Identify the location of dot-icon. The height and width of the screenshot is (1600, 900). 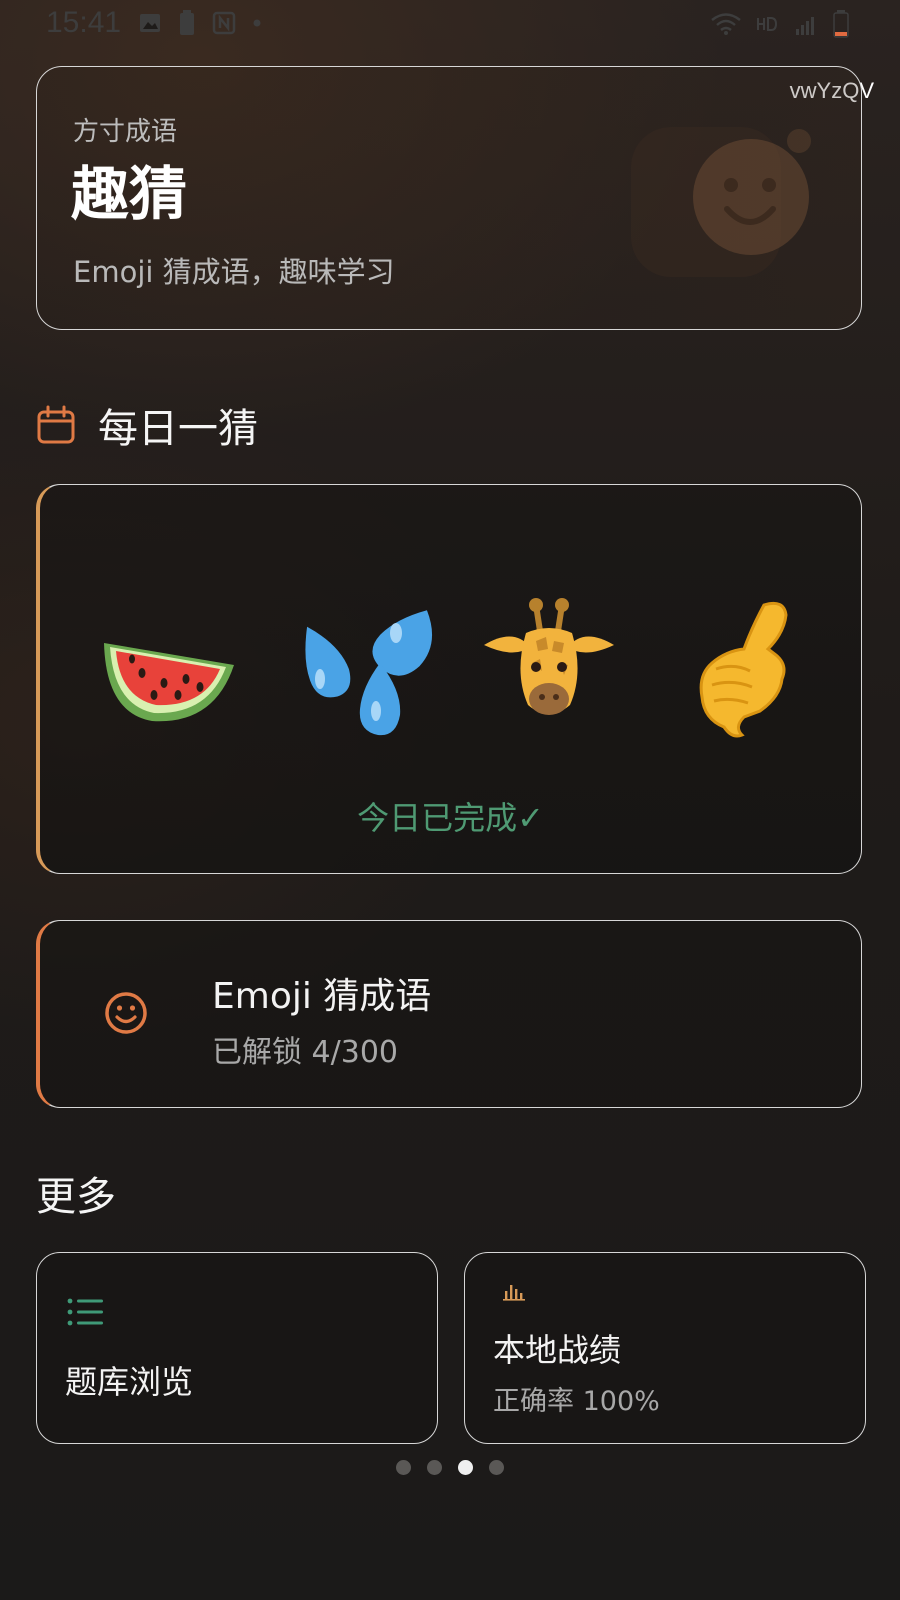
(257, 23).